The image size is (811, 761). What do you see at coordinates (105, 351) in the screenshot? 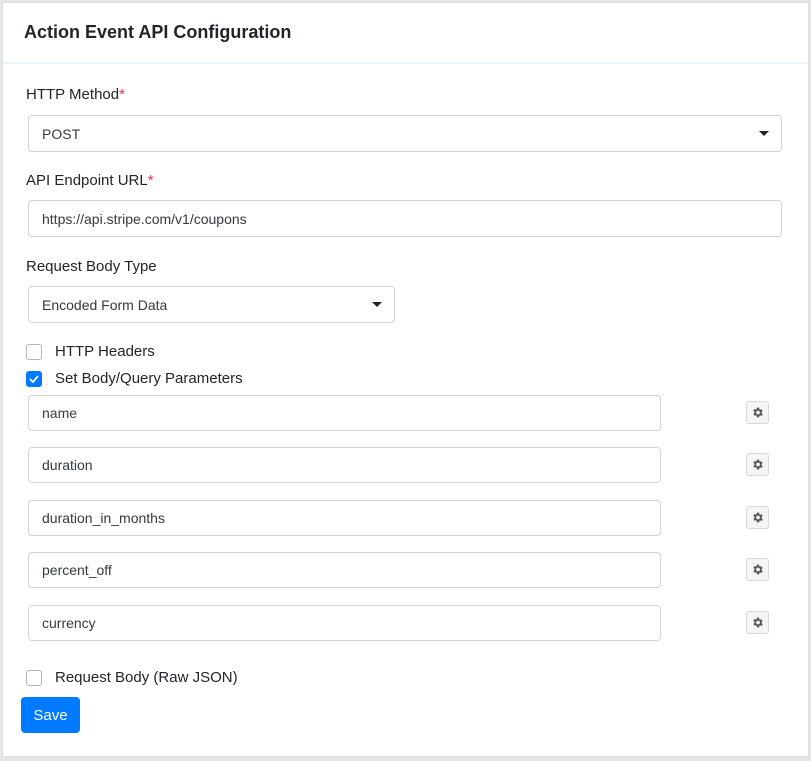
I see `http-headers-label: HTTP Headers` at bounding box center [105, 351].